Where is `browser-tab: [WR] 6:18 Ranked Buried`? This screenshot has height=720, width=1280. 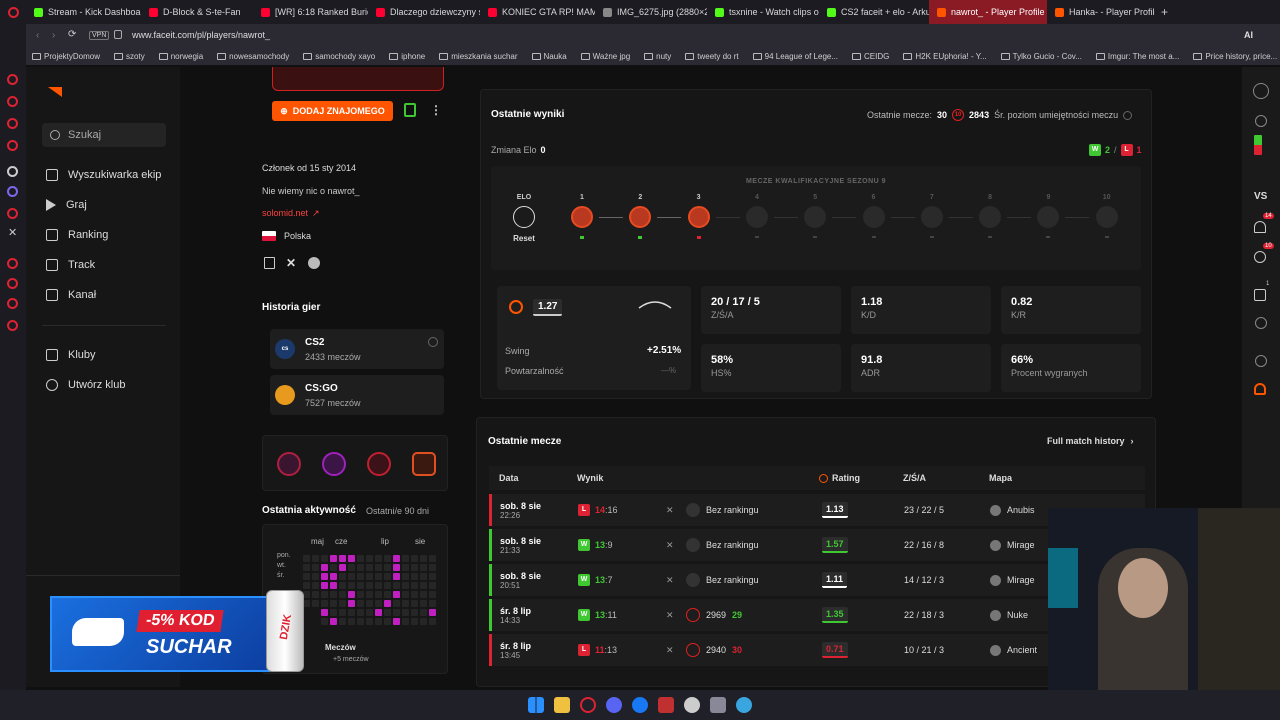 browser-tab: [WR] 6:18 Ranked Buried is located at coordinates (310, 12).